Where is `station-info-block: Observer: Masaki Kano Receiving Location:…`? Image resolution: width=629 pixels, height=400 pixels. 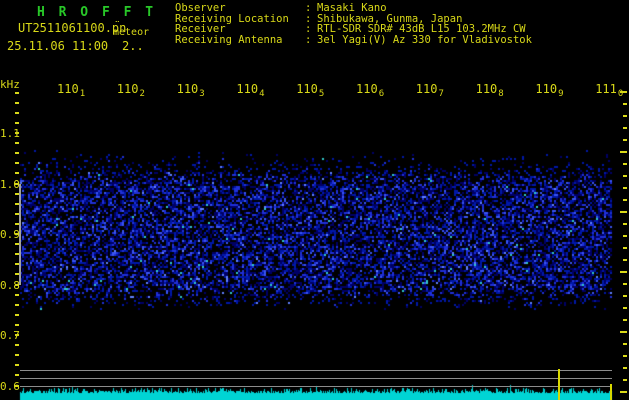 station-info-block: Observer: Masaki Kano Receiving Location:… is located at coordinates (353, 24).